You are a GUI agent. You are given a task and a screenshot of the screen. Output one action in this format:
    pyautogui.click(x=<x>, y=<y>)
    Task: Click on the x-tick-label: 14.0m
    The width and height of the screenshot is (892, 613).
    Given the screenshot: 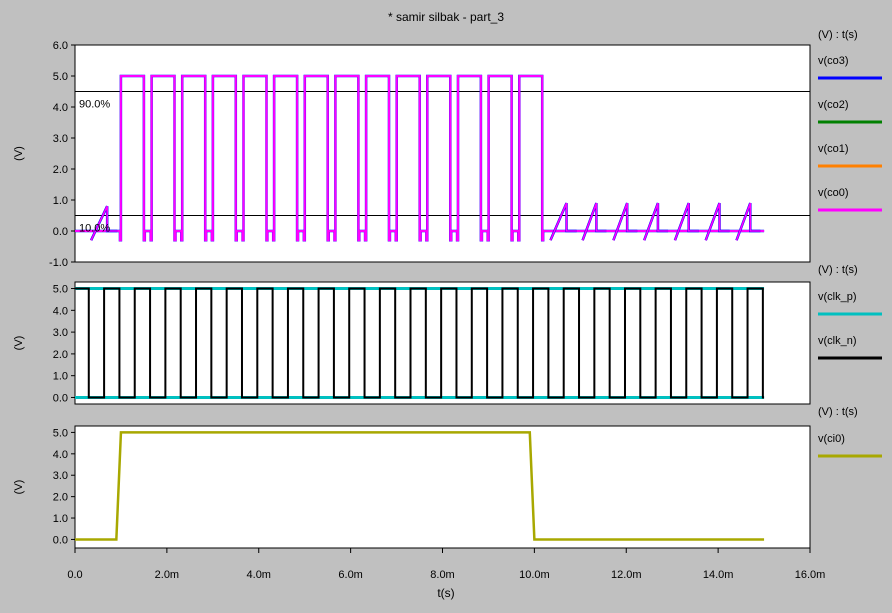 What is the action you would take?
    pyautogui.click(x=718, y=575)
    